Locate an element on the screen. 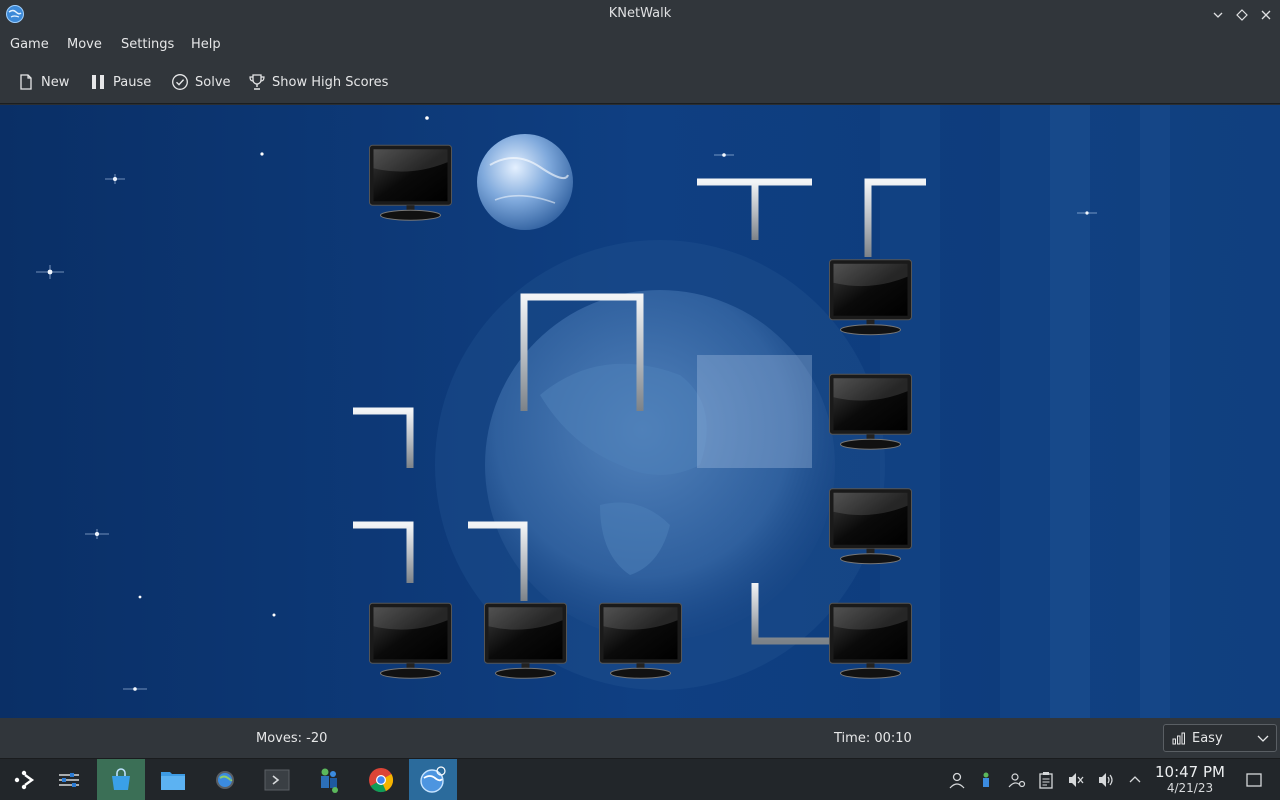 This screenshot has height=800, width=1280. volume-icon is located at coordinates (1106, 780).